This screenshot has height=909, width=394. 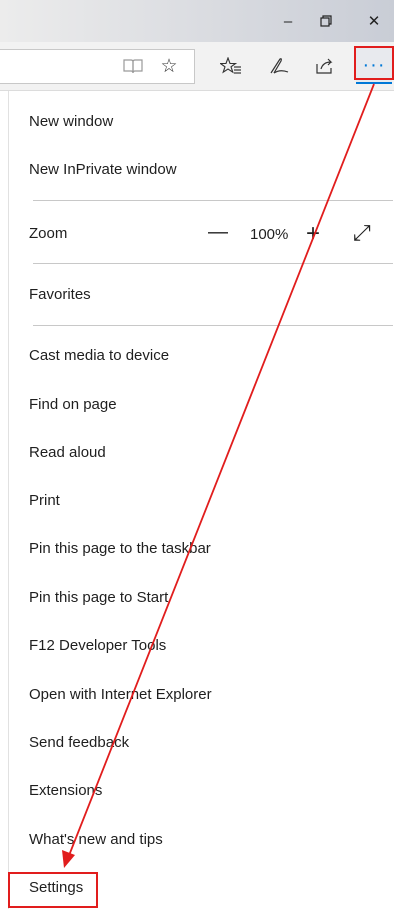 I want to click on zoom-in-button: +, so click(x=313, y=233).